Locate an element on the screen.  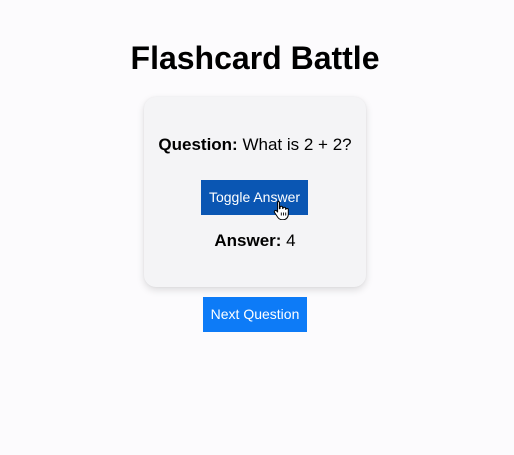
answer-line: Answer: 4 is located at coordinates (255, 241).